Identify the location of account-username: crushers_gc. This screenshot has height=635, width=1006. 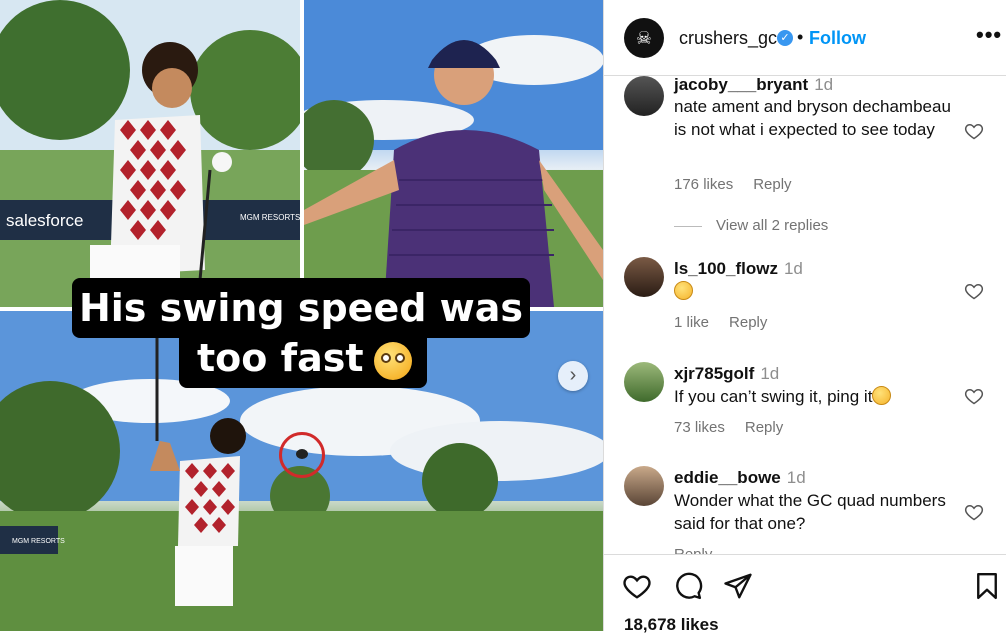
(728, 38).